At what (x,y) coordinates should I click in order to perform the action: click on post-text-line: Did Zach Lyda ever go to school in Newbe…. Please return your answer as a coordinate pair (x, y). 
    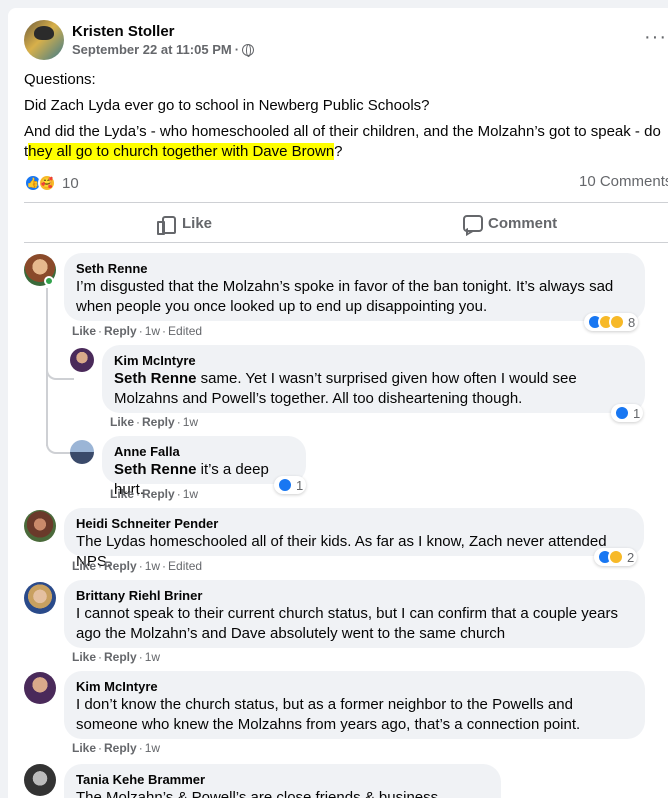
    Looking at the image, I should click on (227, 105).